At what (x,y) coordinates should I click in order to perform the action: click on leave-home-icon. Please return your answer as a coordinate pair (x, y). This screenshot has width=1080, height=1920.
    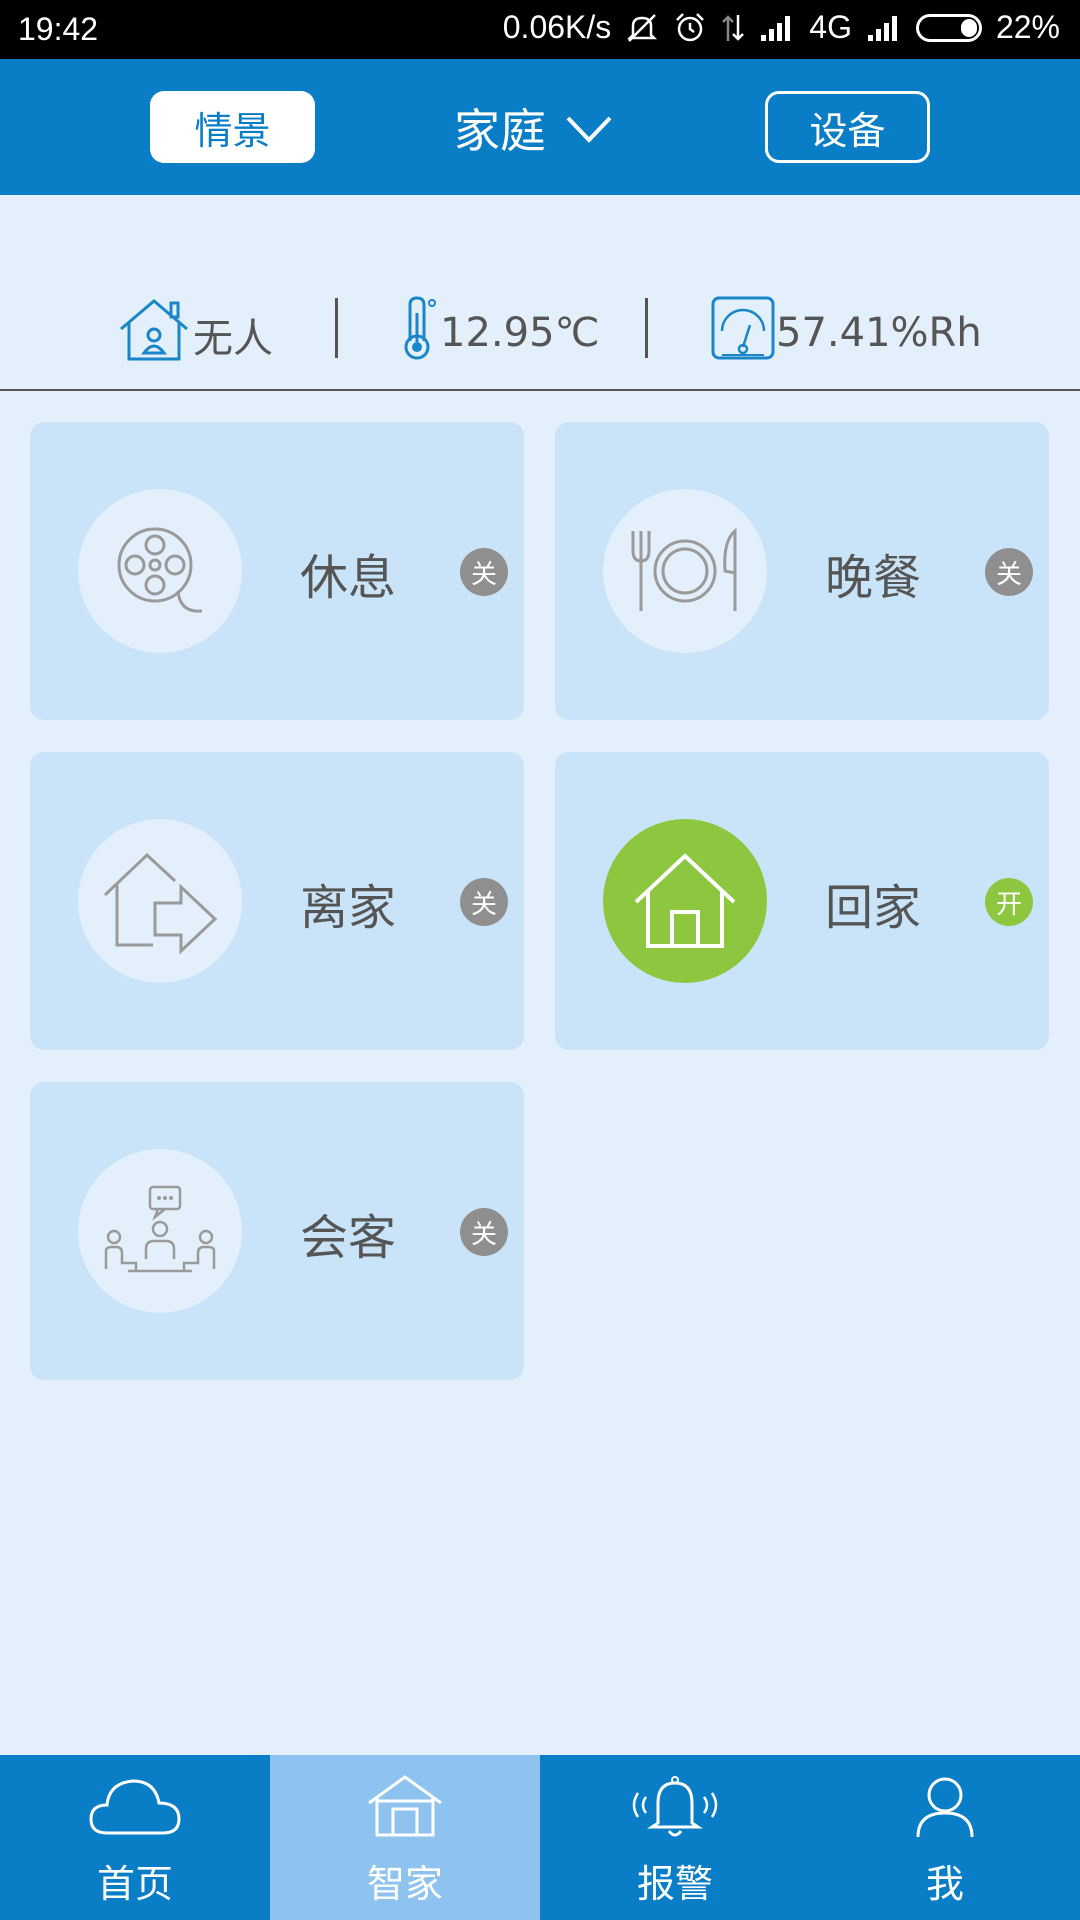
    Looking at the image, I should click on (160, 901).